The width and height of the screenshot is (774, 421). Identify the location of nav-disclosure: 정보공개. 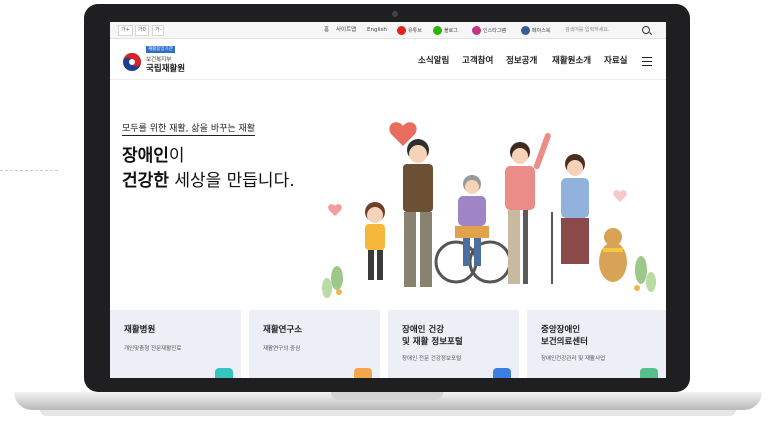
(521, 60).